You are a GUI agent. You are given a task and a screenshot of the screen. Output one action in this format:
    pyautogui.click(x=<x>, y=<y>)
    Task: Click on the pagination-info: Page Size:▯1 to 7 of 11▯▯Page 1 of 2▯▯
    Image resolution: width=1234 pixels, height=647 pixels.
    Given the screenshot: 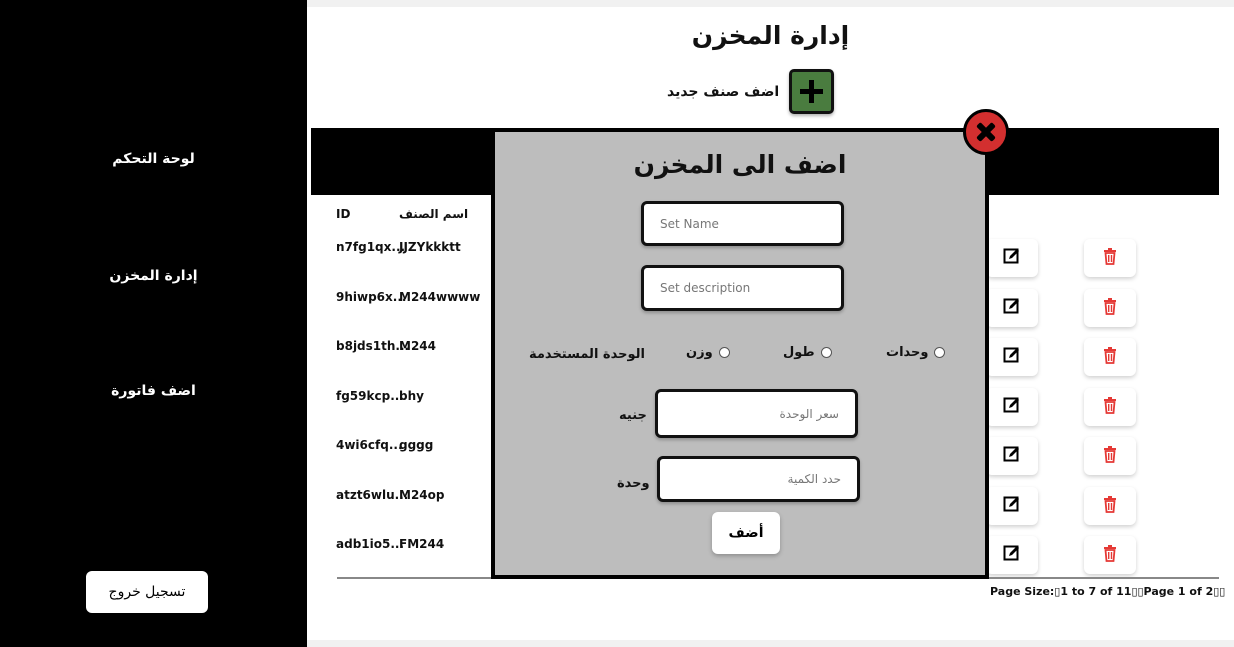 What is the action you would take?
    pyautogui.click(x=1108, y=591)
    